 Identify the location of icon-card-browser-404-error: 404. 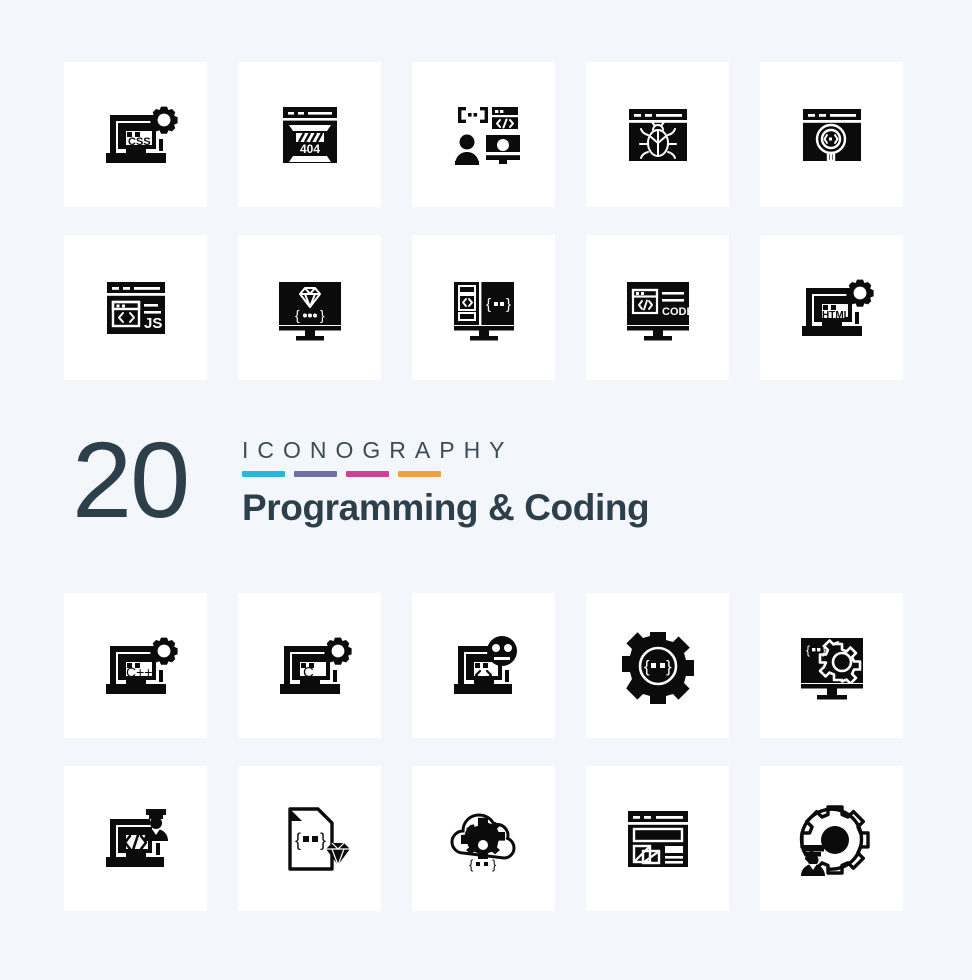
(309, 134).